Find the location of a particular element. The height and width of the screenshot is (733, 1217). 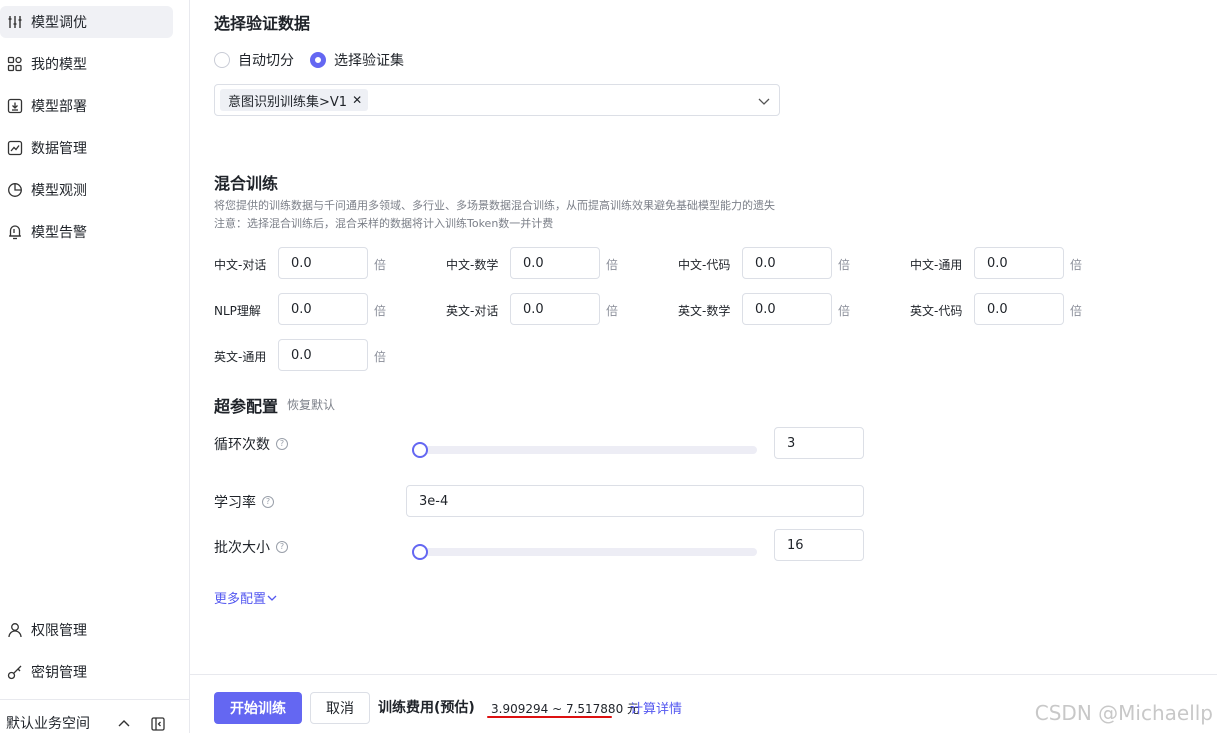

sidebar-item-model-tuning: 模型调优 is located at coordinates (86, 22).